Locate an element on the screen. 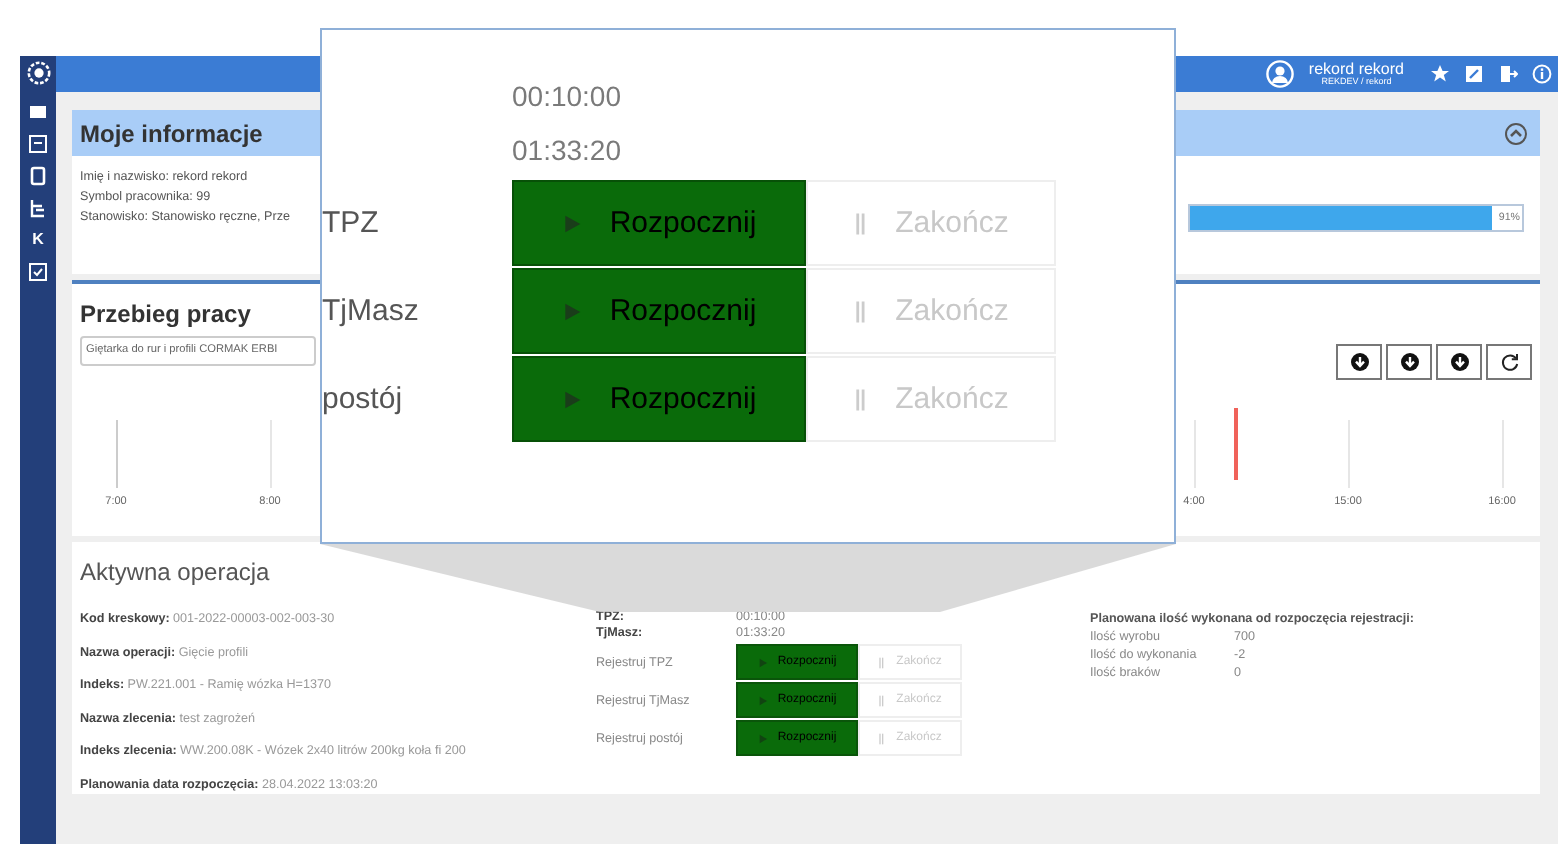  logout-icon is located at coordinates (1508, 74).